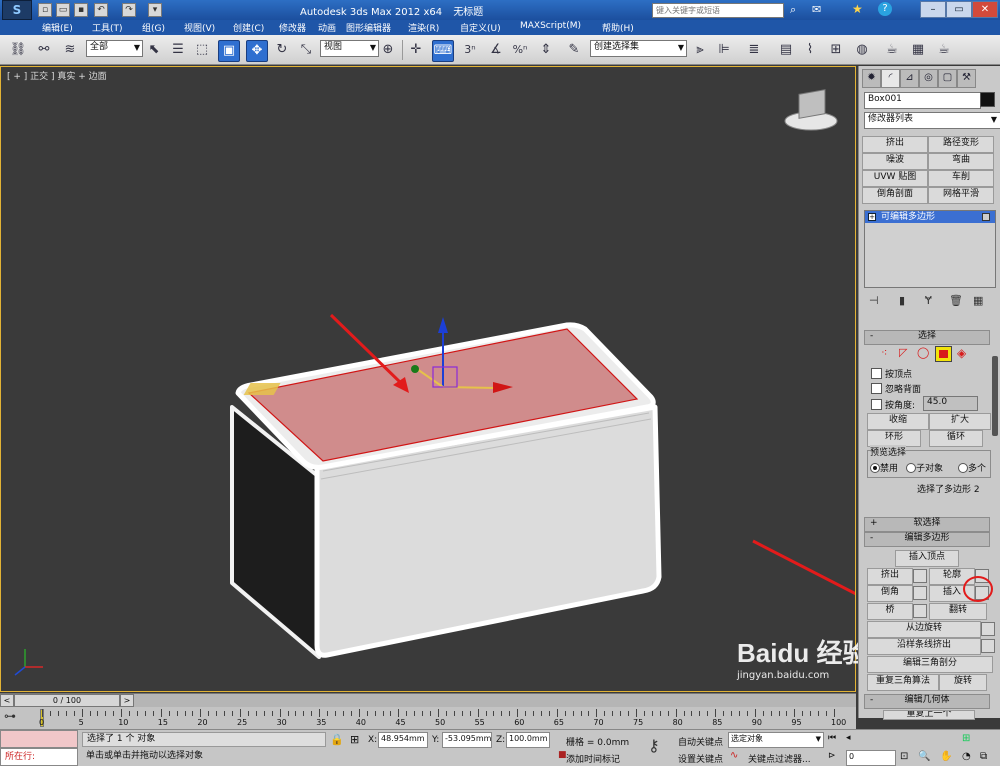 This screenshot has width=1000, height=766. Describe the element at coordinates (961, 353) in the screenshot. I see `element-mode-icon: ◈` at that location.